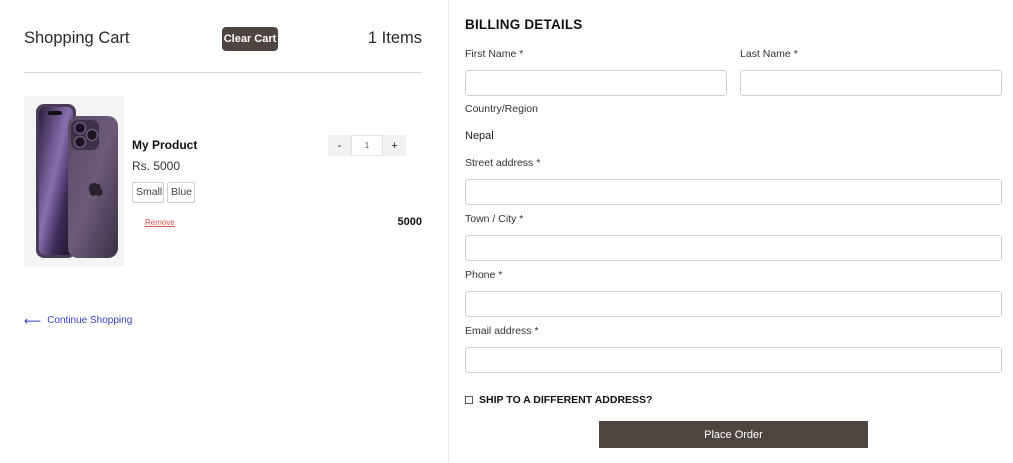 This screenshot has width=1013, height=463. I want to click on remove-link: Remove, so click(160, 222).